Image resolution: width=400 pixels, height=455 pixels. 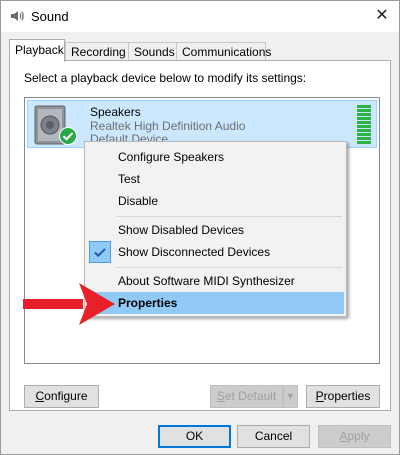 I want to click on menu-item-test: Test, so click(x=215, y=179).